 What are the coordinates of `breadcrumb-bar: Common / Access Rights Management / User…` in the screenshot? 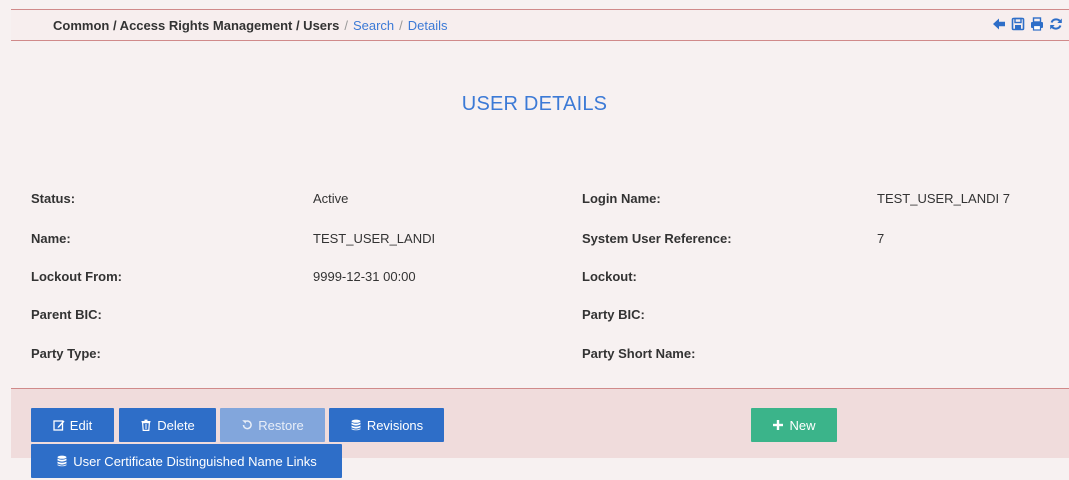 It's located at (540, 25).